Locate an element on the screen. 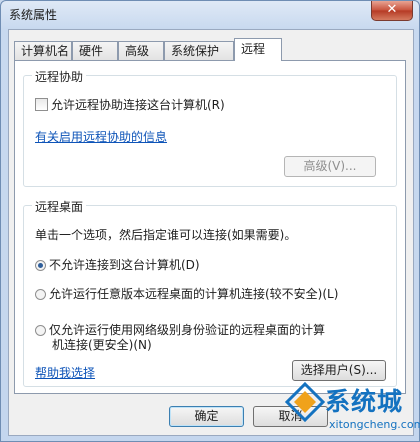 This screenshot has width=420, height=442. tab-advanced: 高级 is located at coordinates (141, 50).